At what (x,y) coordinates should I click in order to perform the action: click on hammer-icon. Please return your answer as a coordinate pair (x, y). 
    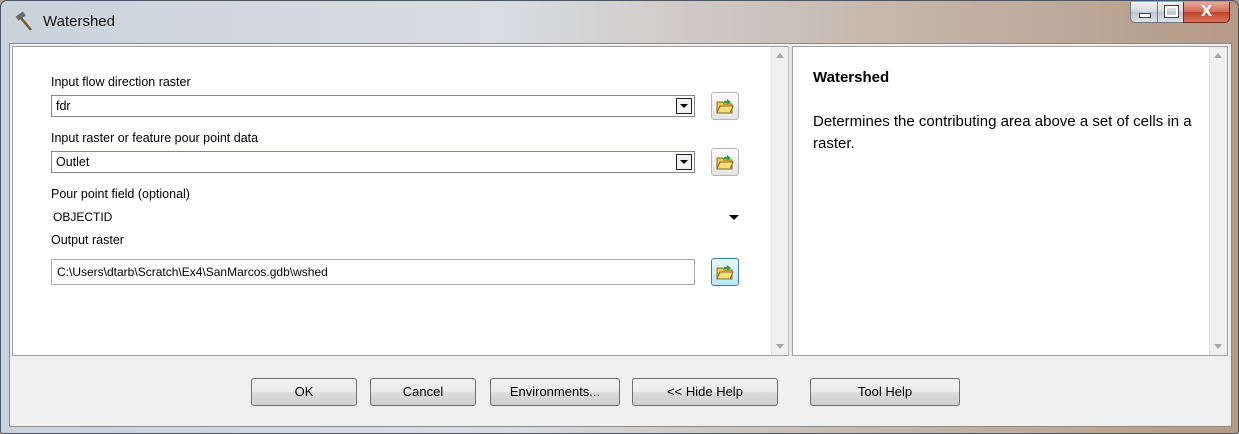
    Looking at the image, I should click on (23, 21).